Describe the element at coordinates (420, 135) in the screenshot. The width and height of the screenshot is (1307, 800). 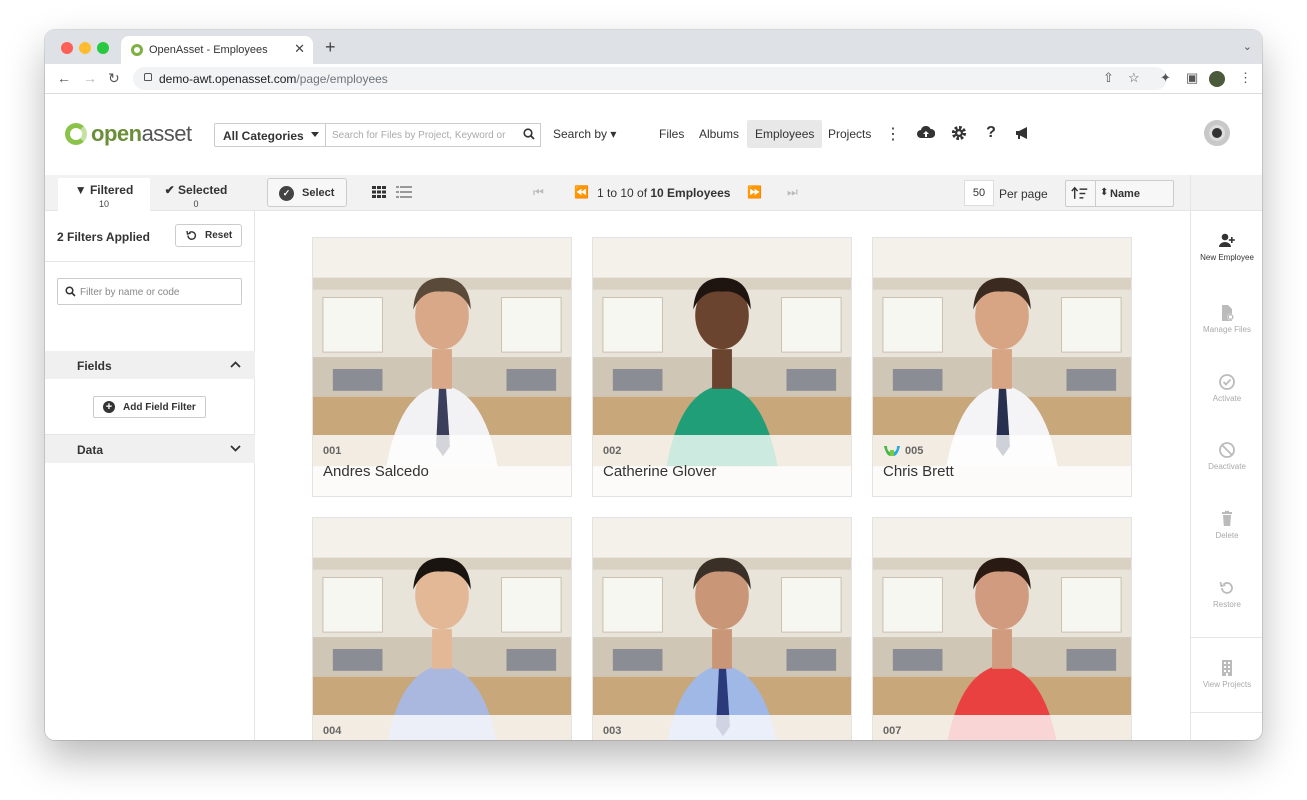
I see `search-input` at that location.